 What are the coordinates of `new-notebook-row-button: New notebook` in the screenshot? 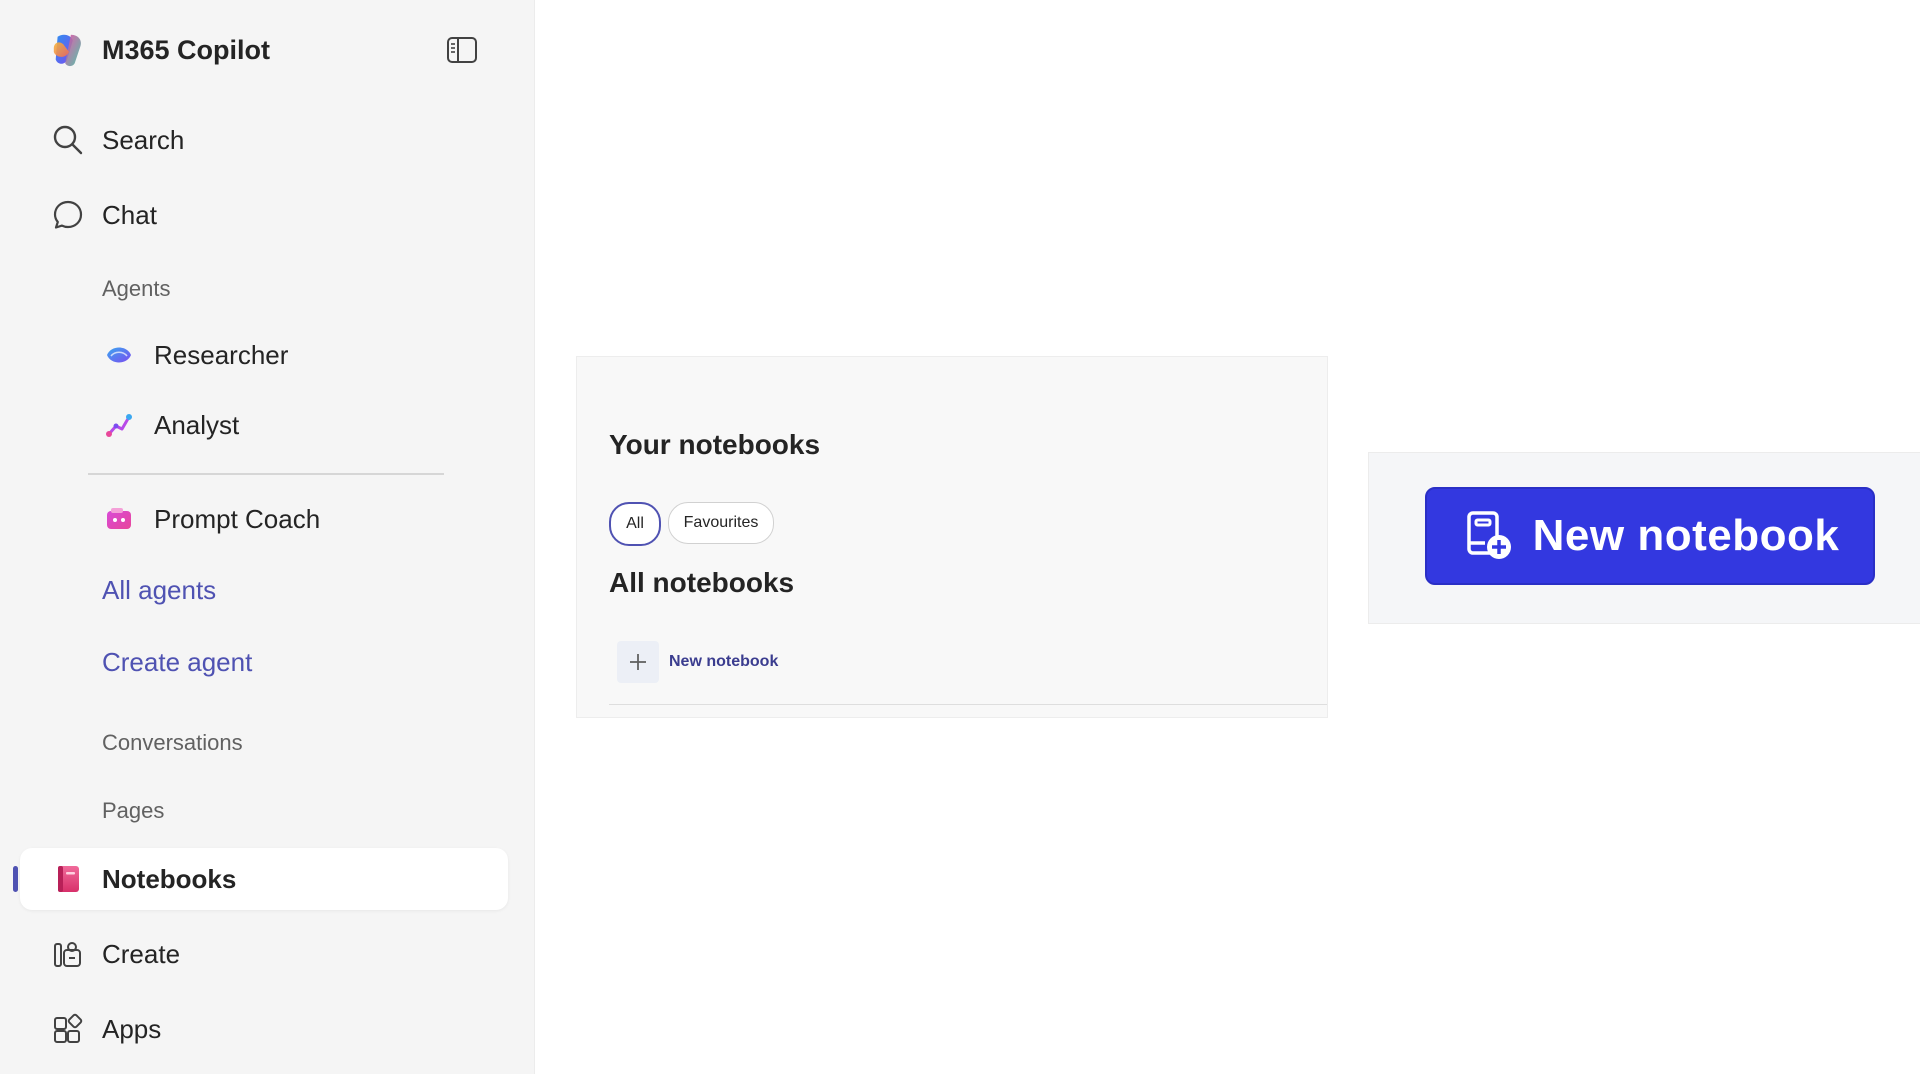 It's located at (697, 662).